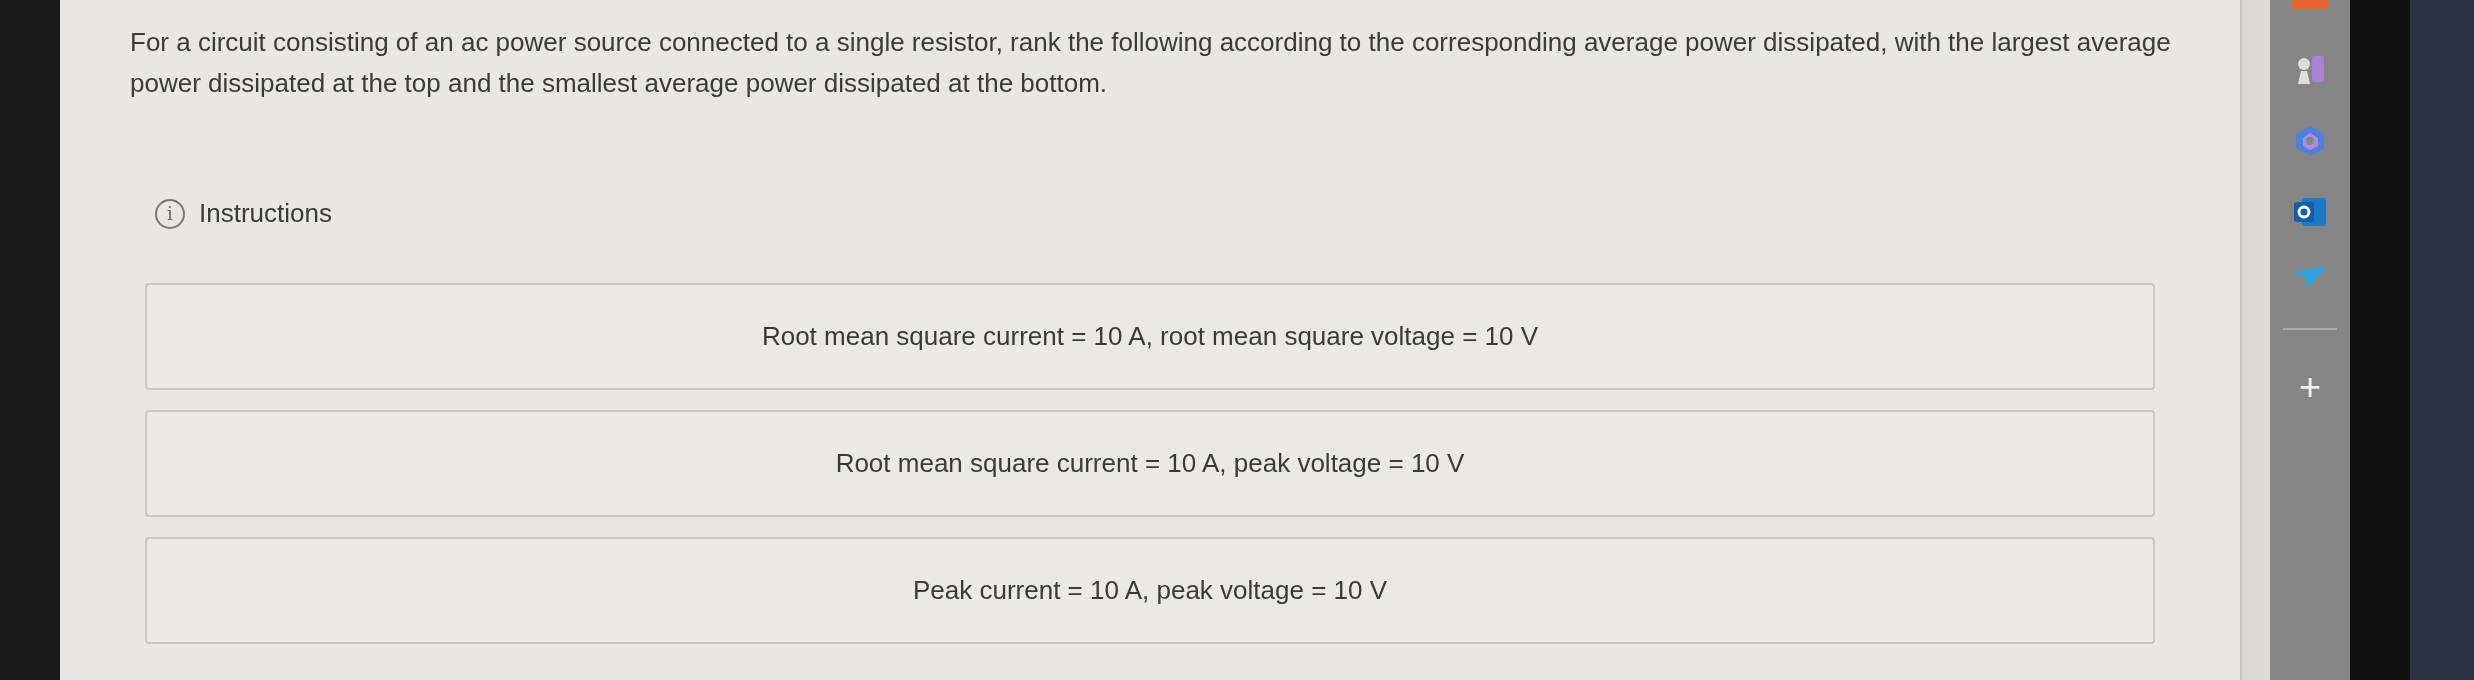 This screenshot has height=680, width=2474. Describe the element at coordinates (2255, 340) in the screenshot. I see `scrollbar` at that location.